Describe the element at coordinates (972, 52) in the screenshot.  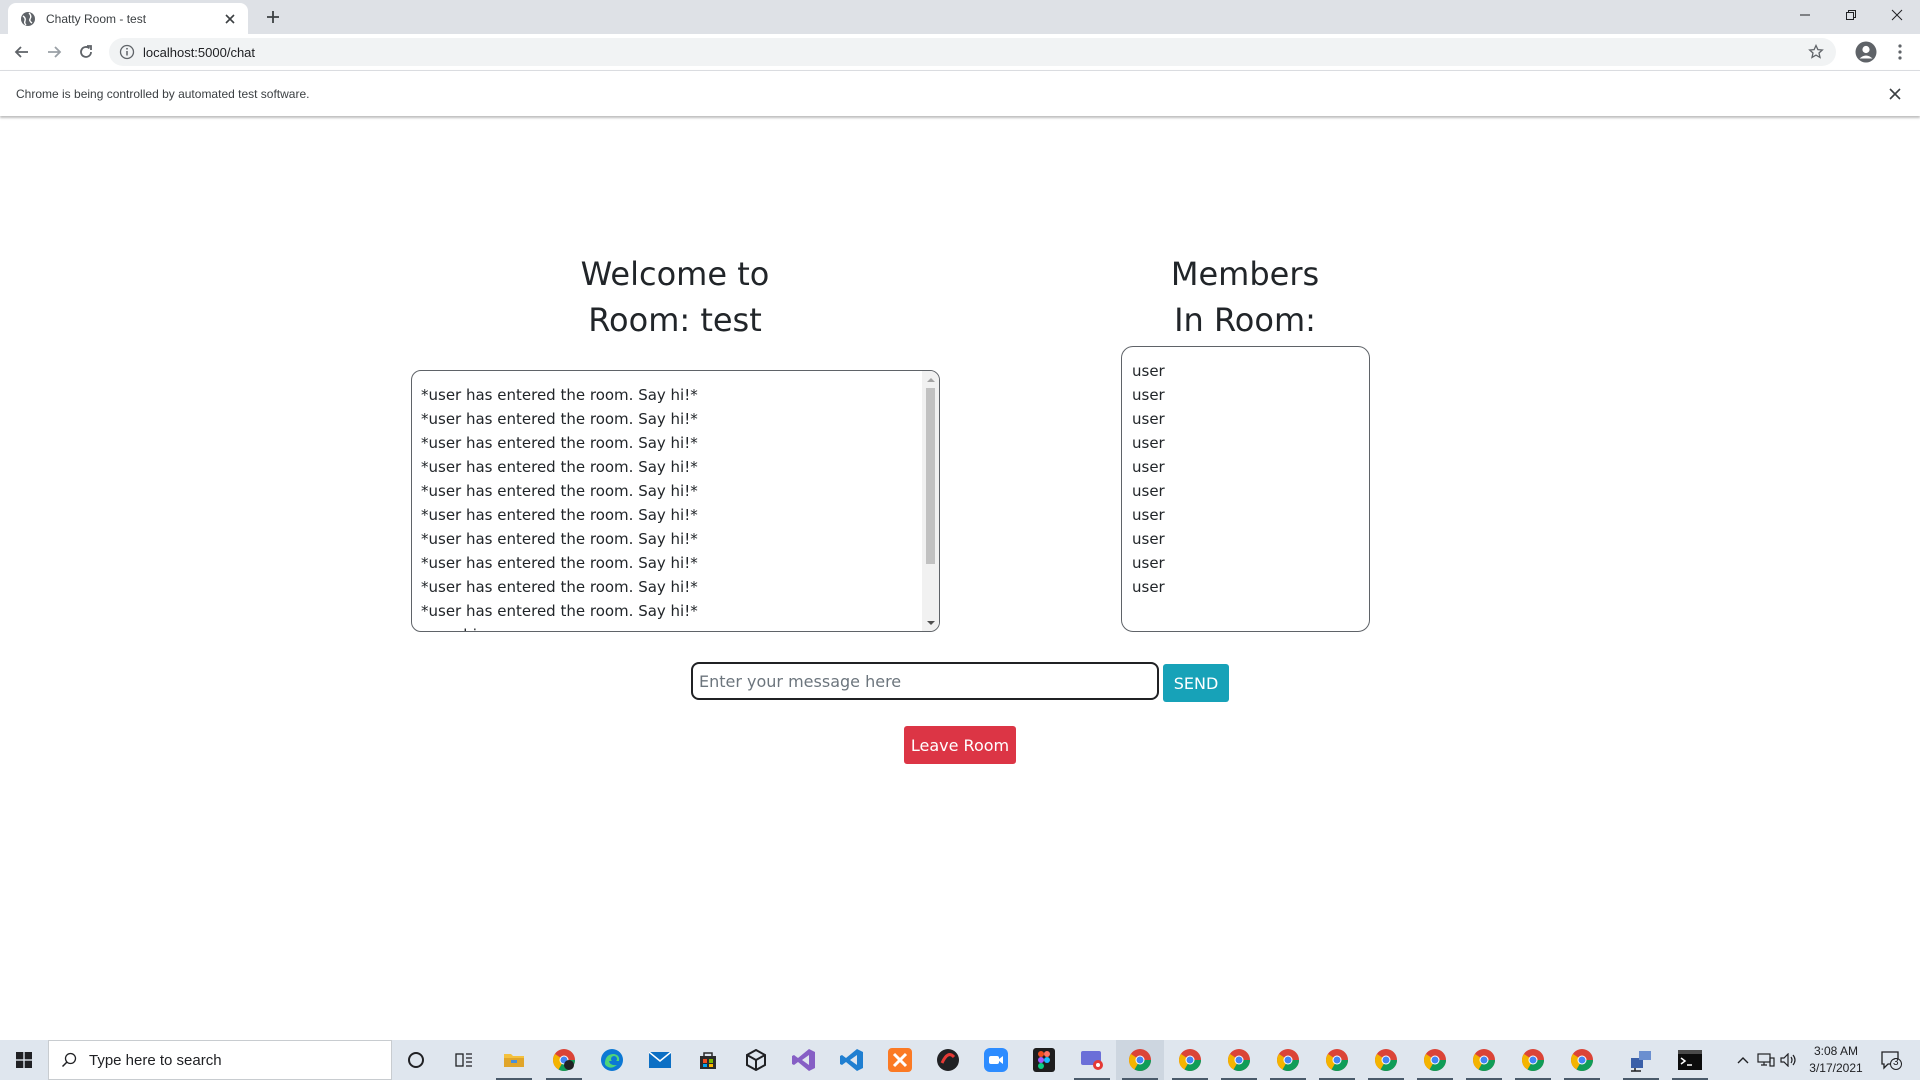
I see `address-bar: localhost:5000/chat` at that location.